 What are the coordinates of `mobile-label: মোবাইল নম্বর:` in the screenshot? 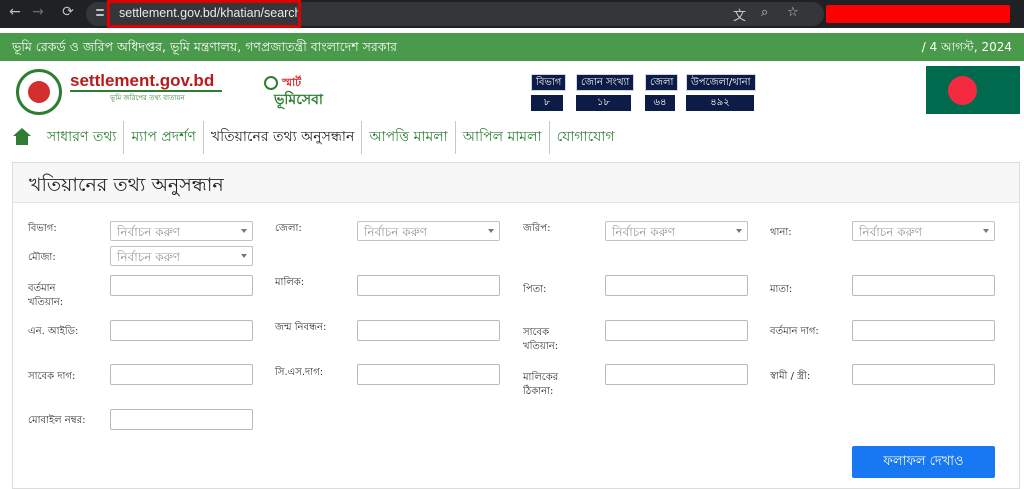 It's located at (57, 420).